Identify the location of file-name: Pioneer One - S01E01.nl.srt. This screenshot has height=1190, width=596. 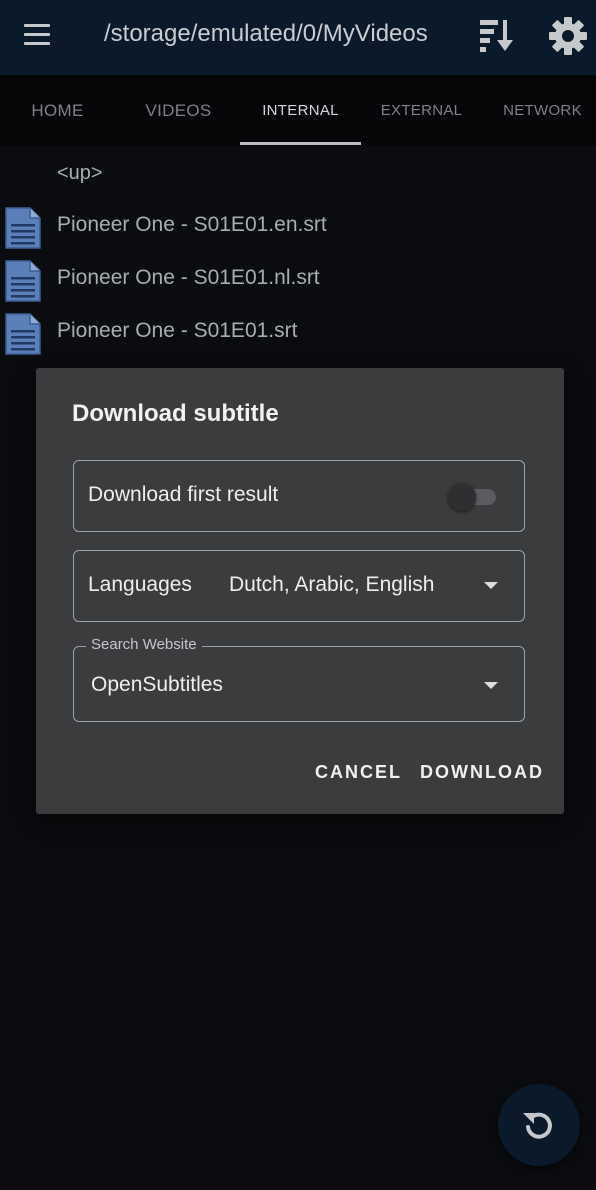
(188, 277).